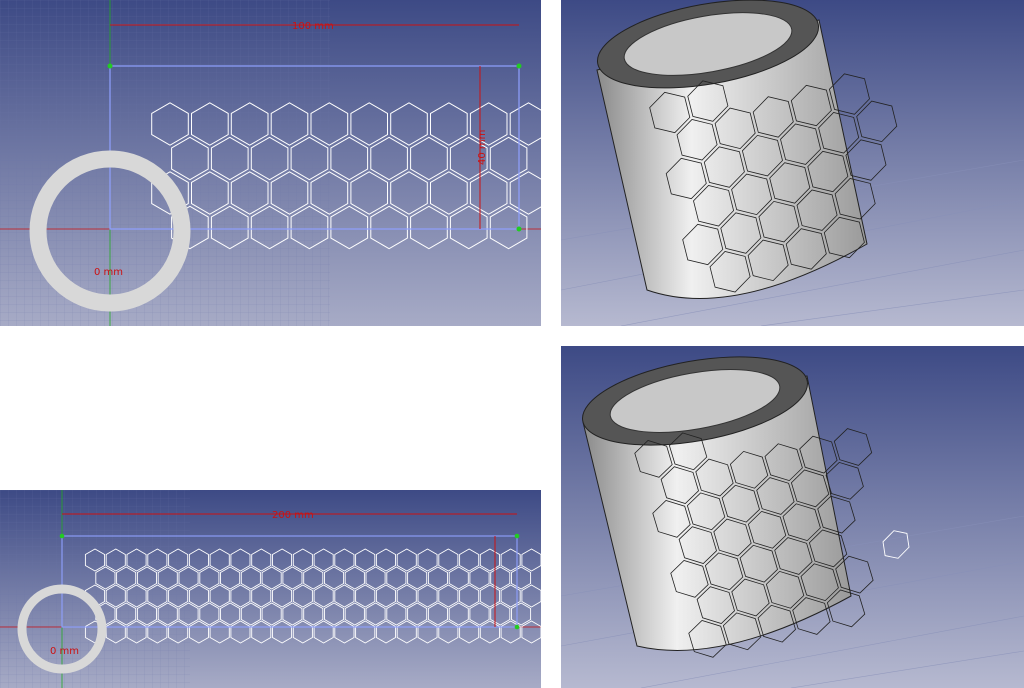 The image size is (1024, 688). Describe the element at coordinates (482, 147) in the screenshot. I see `height-dimension-label: 40 mm` at that location.